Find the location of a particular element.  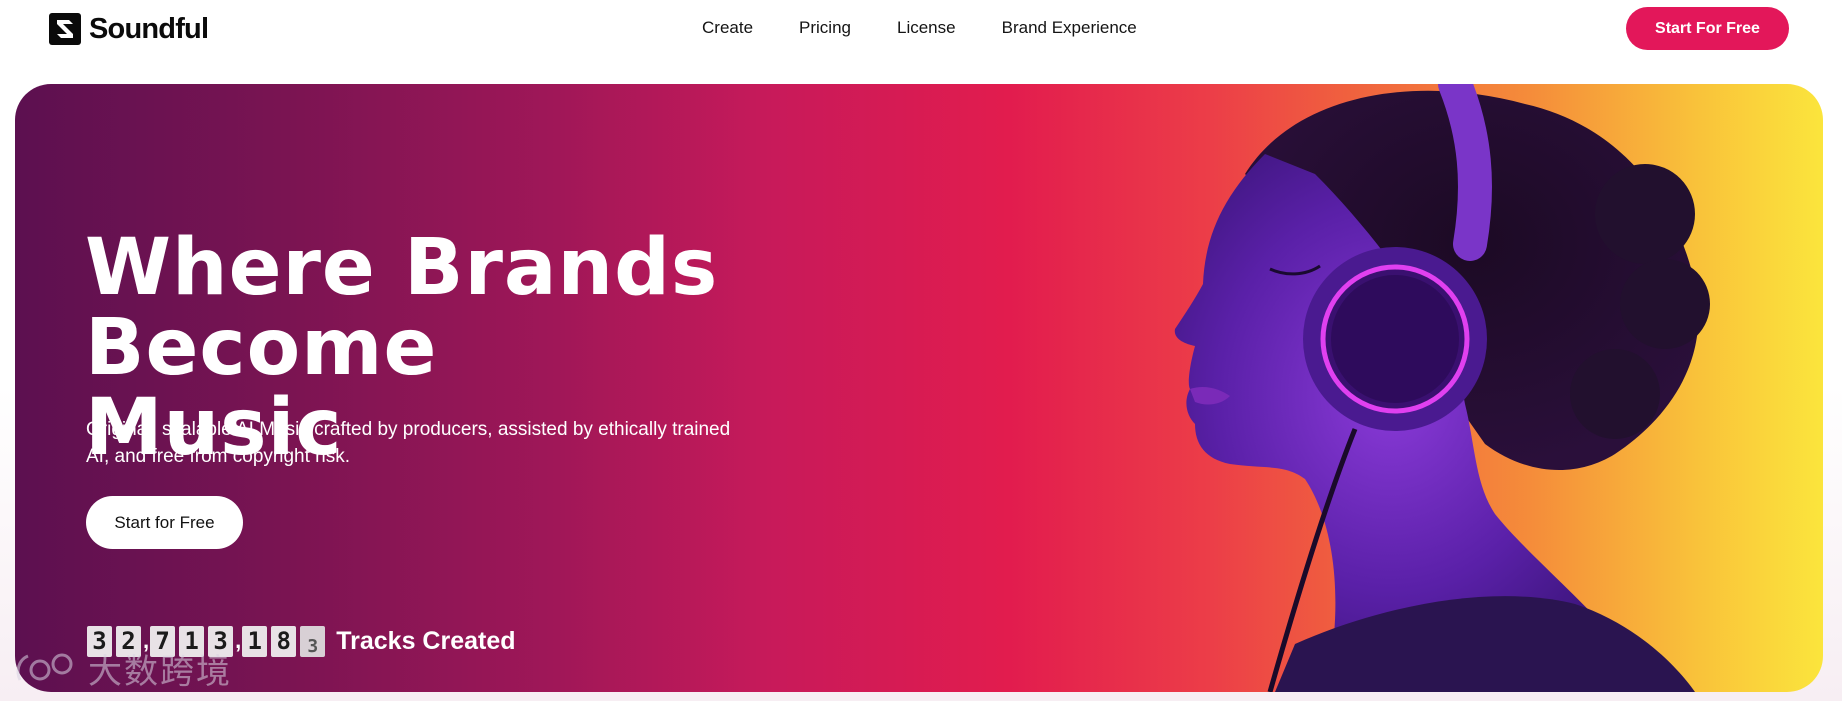

tracks-created-label: Tracks Created is located at coordinates (426, 640).